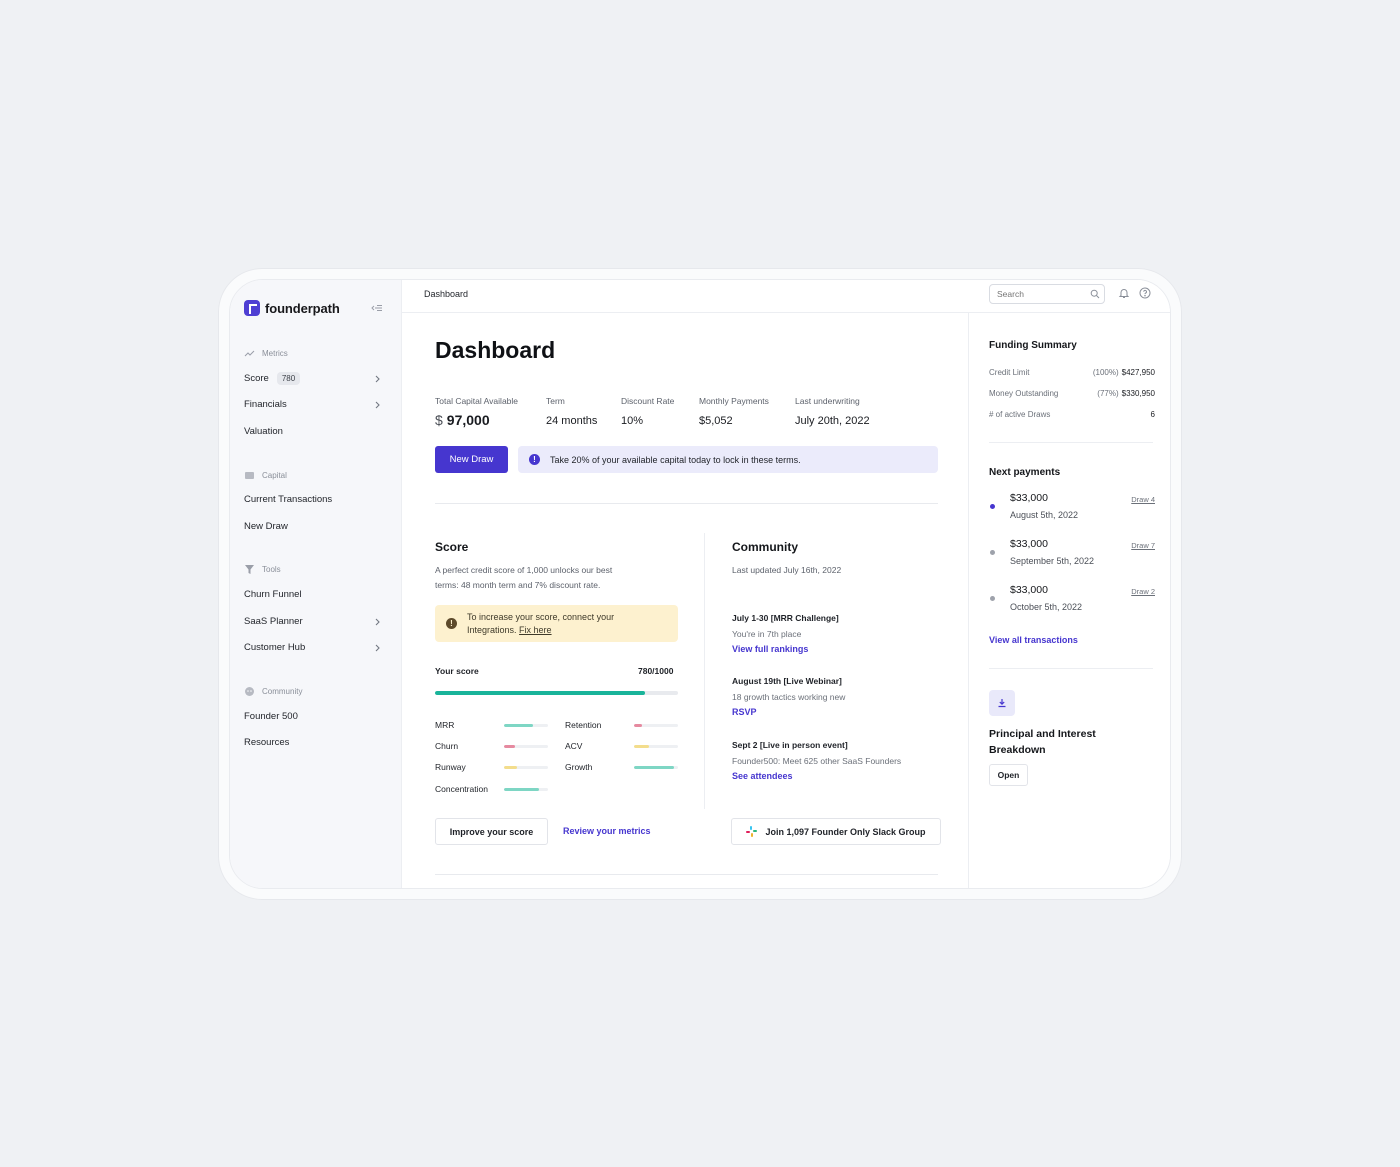 Image resolution: width=1400 pixels, height=1167 pixels. Describe the element at coordinates (579, 767) in the screenshot. I see `metric-label: Growth` at that location.